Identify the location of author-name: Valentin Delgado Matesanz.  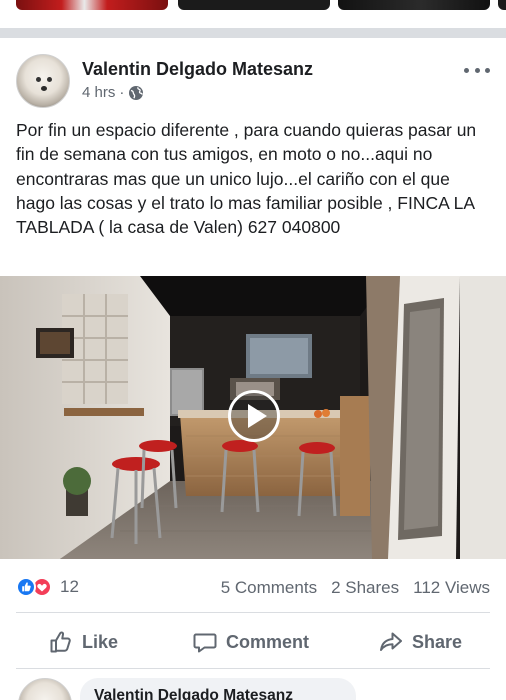
(197, 69).